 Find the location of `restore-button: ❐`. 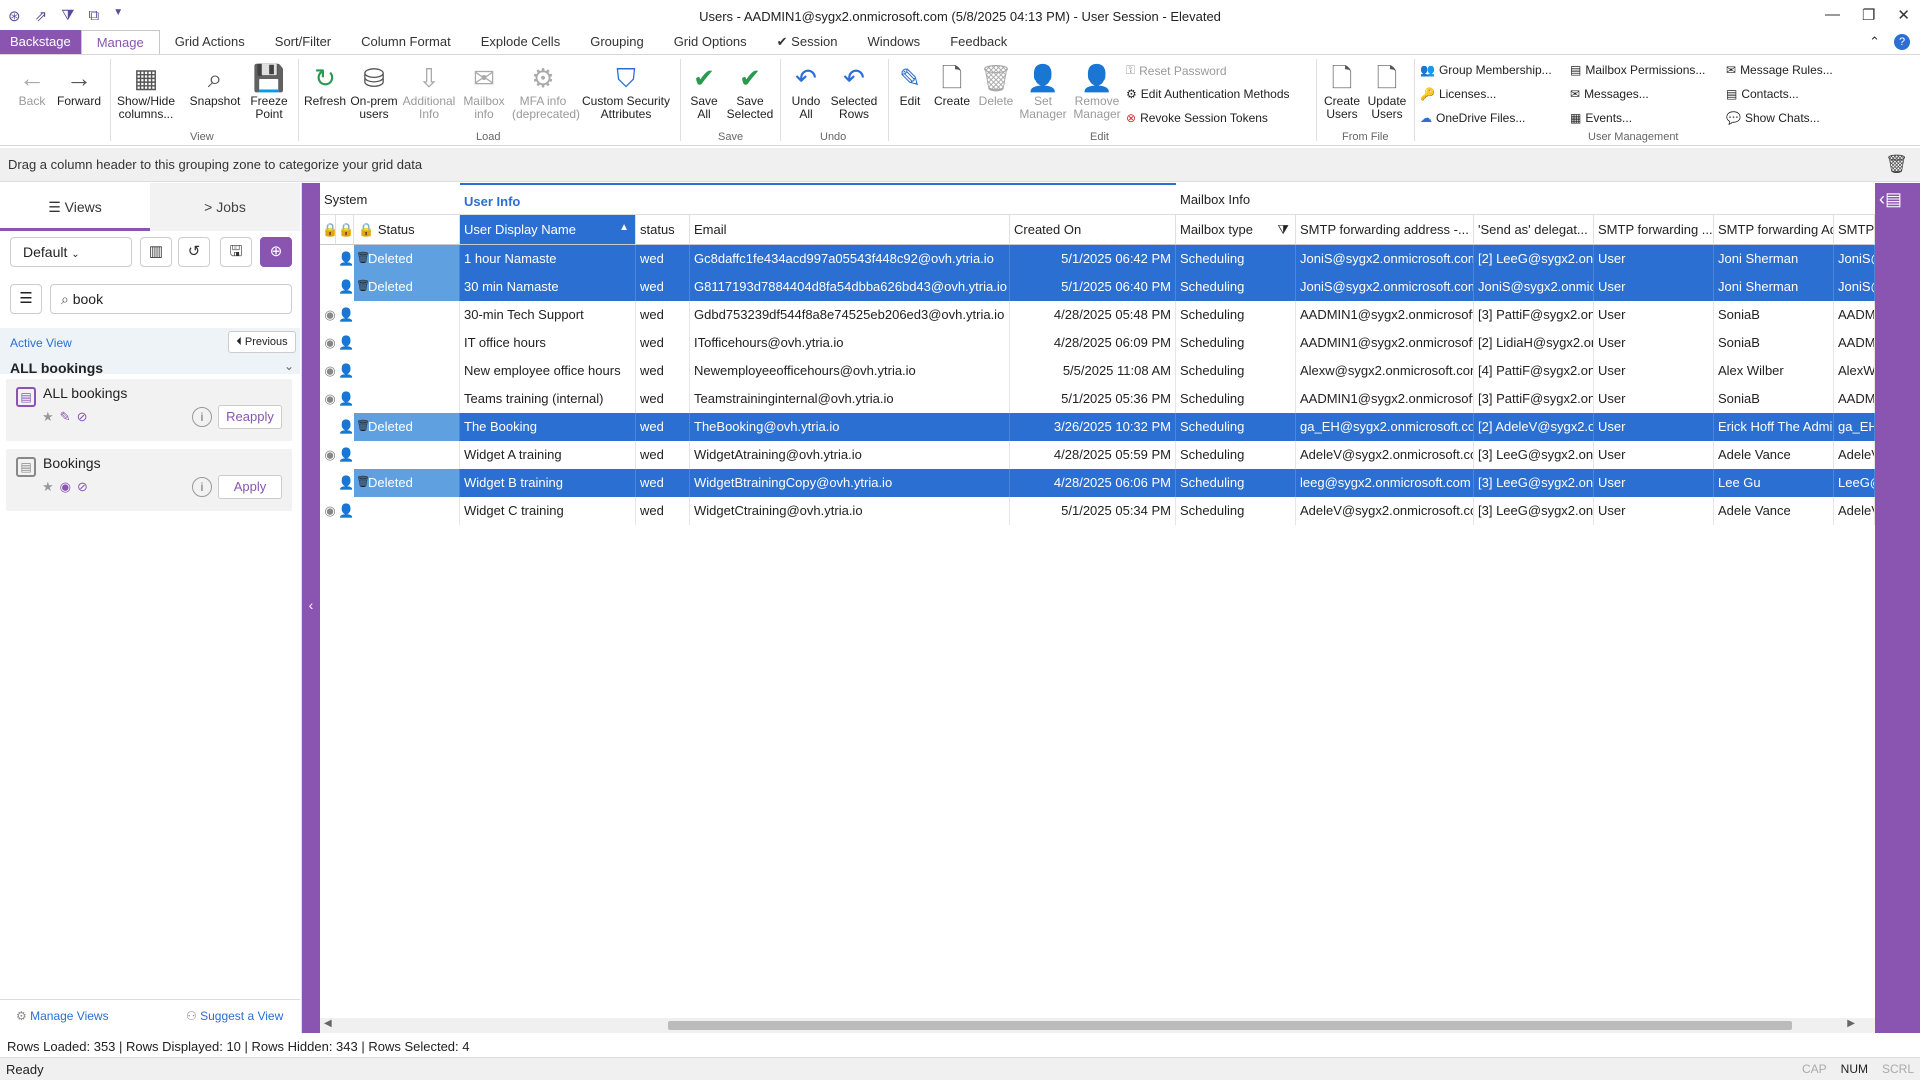

restore-button: ❐ is located at coordinates (1868, 15).